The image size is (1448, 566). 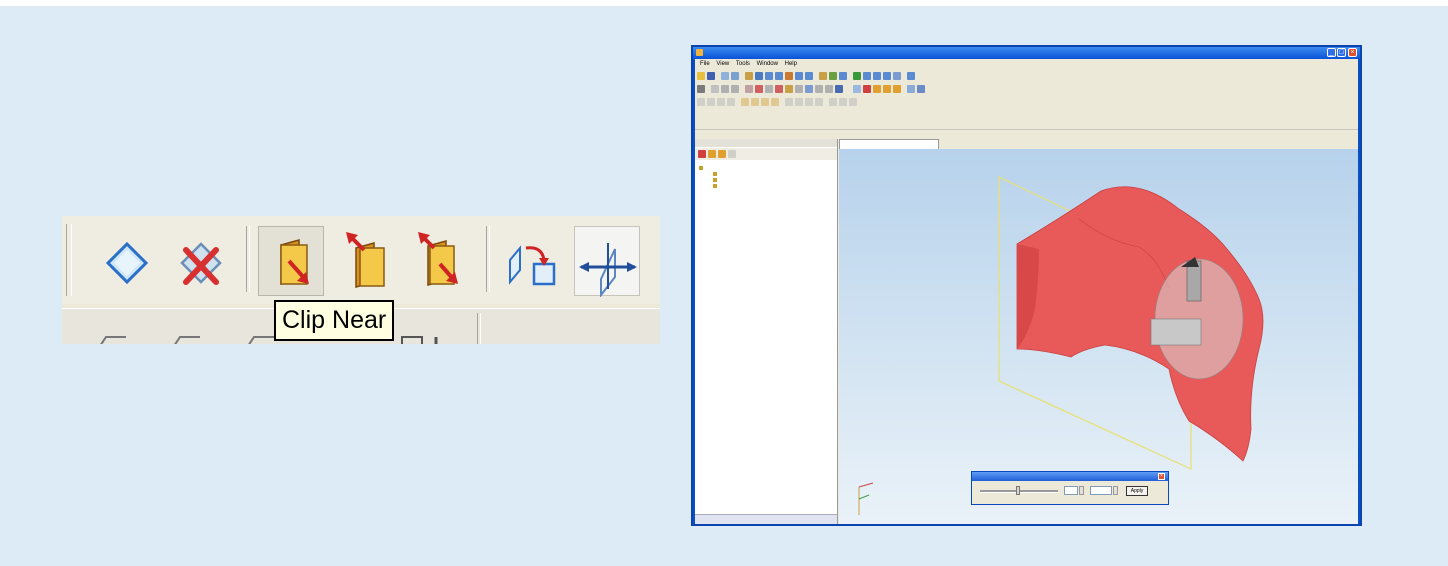 I want to click on close-icon, so click(x=867, y=89).